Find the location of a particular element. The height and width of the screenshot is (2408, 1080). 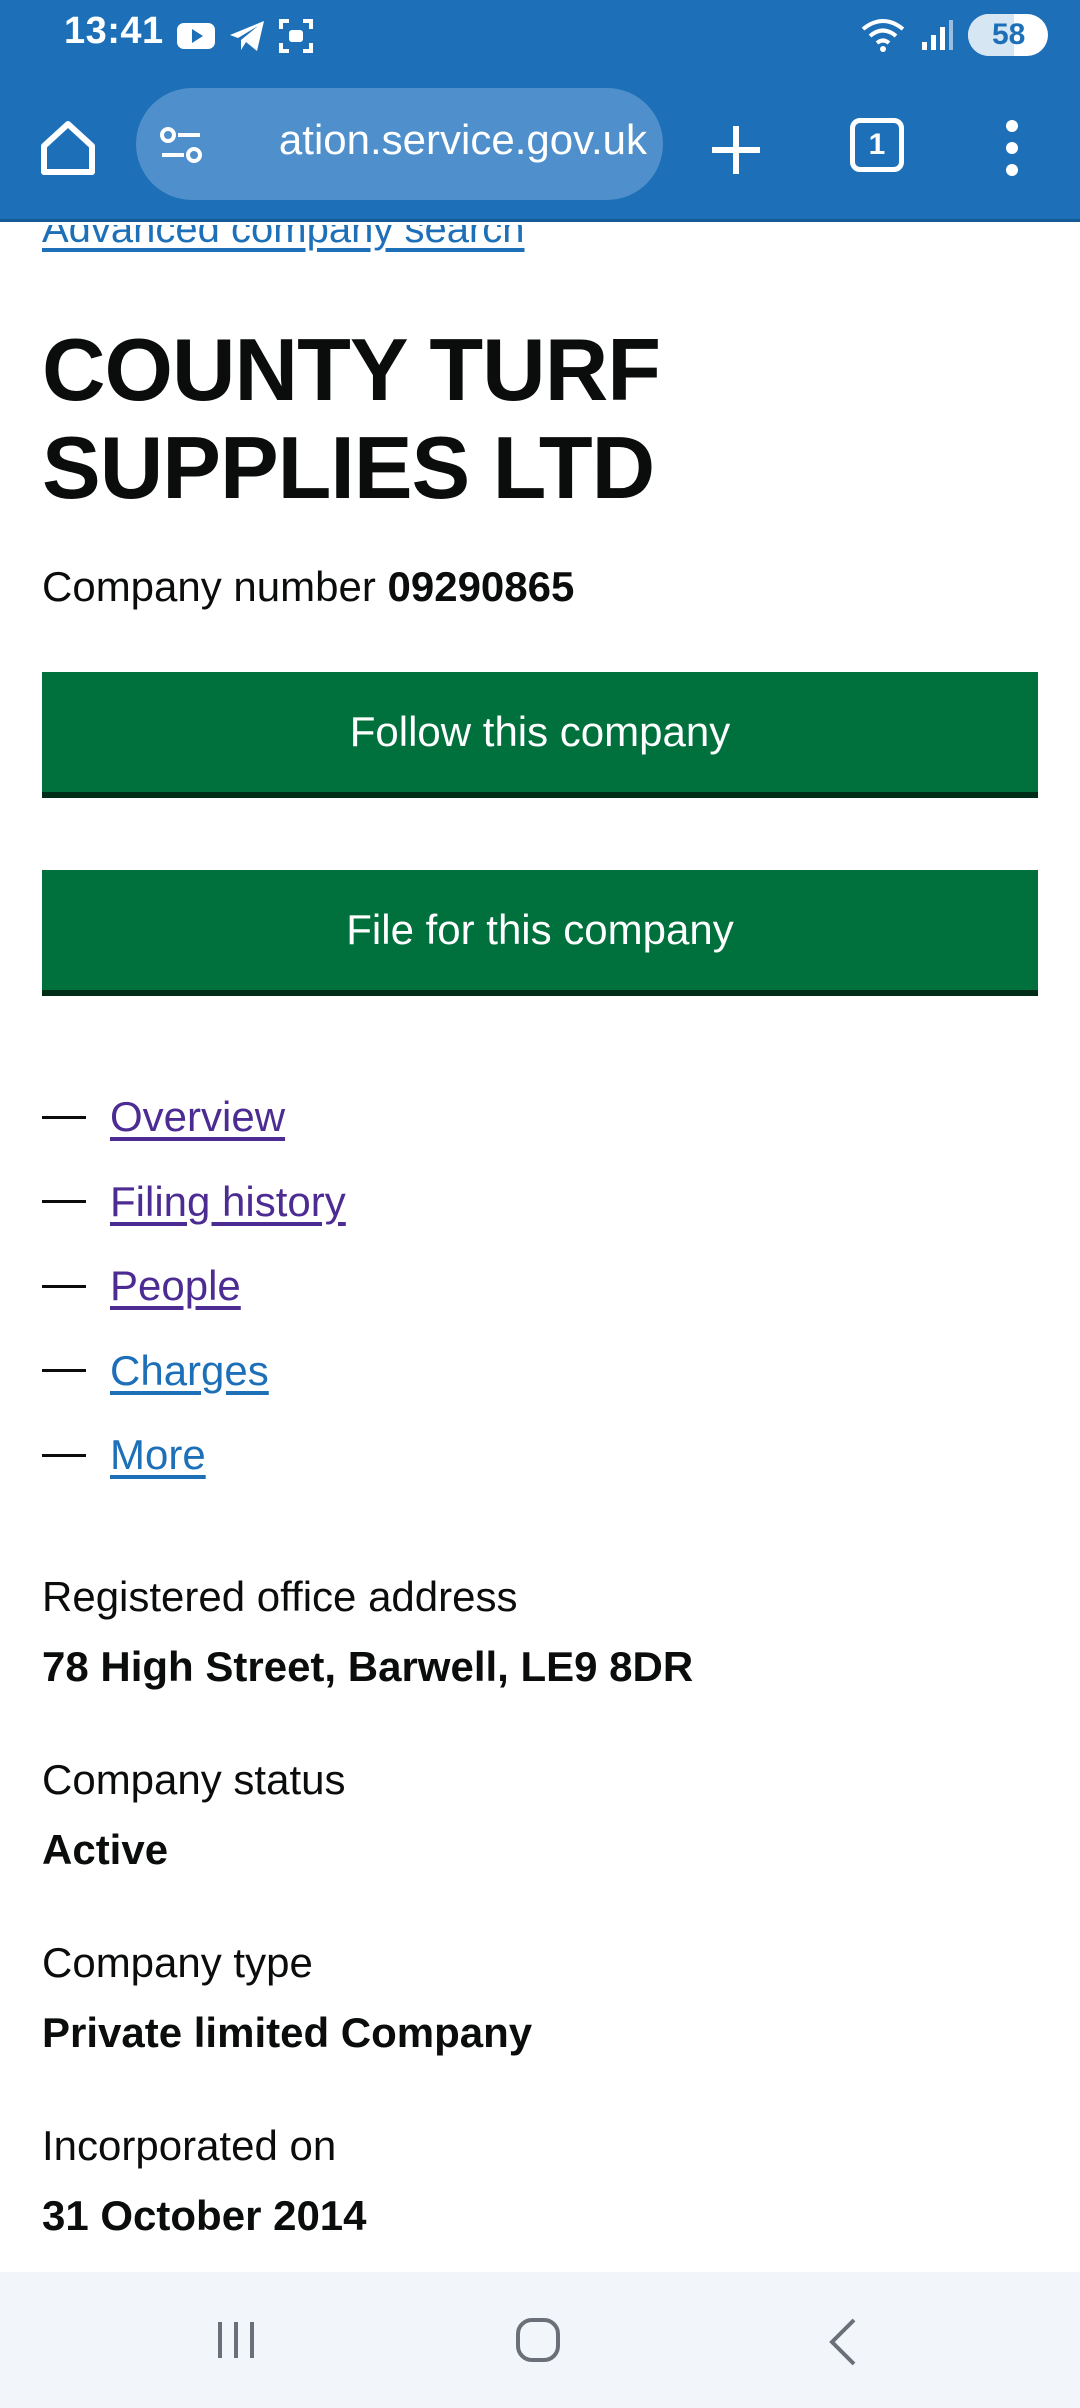

filing-history-link: Filing history is located at coordinates (228, 1202).